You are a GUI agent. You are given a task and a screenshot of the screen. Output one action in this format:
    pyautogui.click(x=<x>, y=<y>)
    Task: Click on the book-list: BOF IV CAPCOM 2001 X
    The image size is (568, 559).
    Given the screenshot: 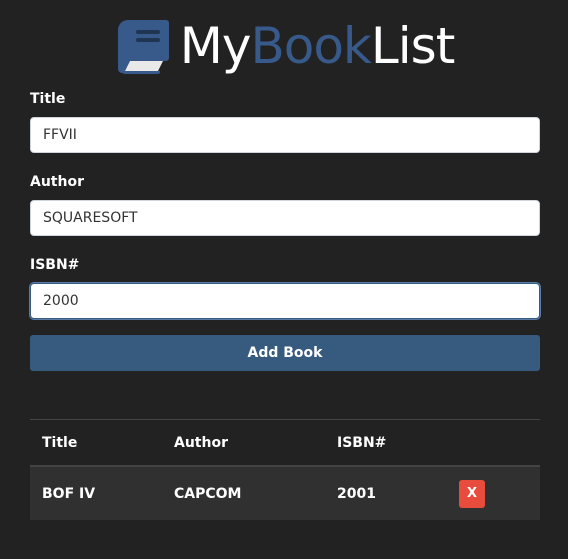 What is the action you would take?
    pyautogui.click(x=285, y=493)
    